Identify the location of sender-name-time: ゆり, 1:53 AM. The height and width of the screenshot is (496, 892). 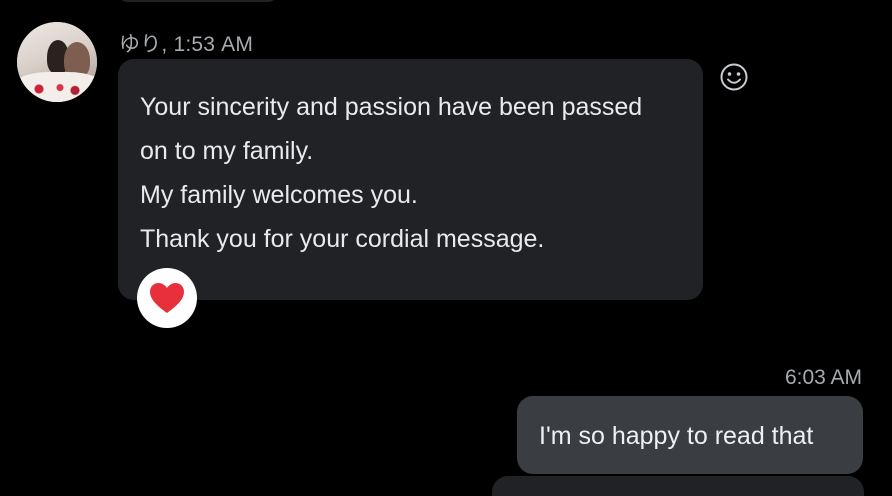
(186, 44).